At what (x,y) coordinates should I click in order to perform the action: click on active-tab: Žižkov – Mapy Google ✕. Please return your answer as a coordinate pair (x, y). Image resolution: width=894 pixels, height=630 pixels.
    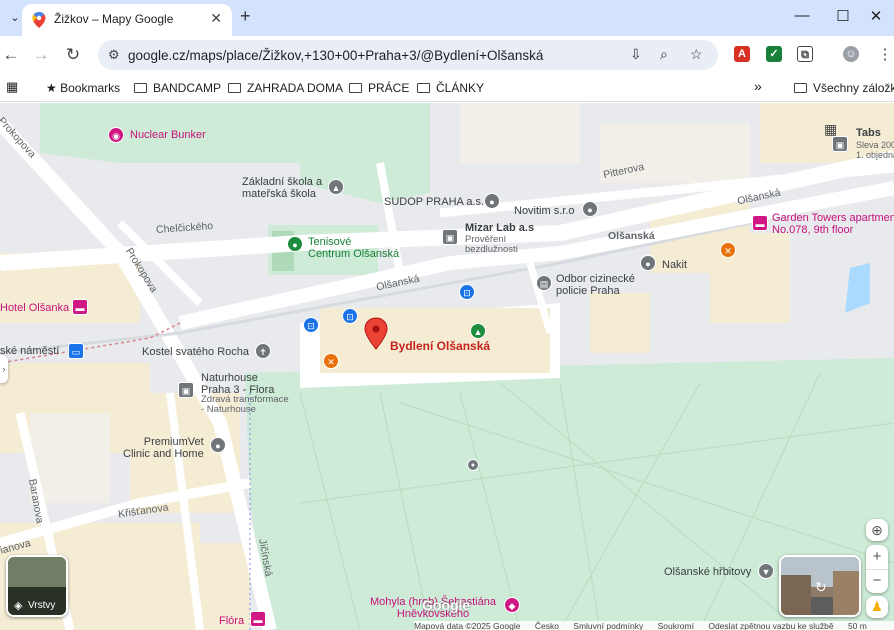
    Looking at the image, I should click on (127, 20).